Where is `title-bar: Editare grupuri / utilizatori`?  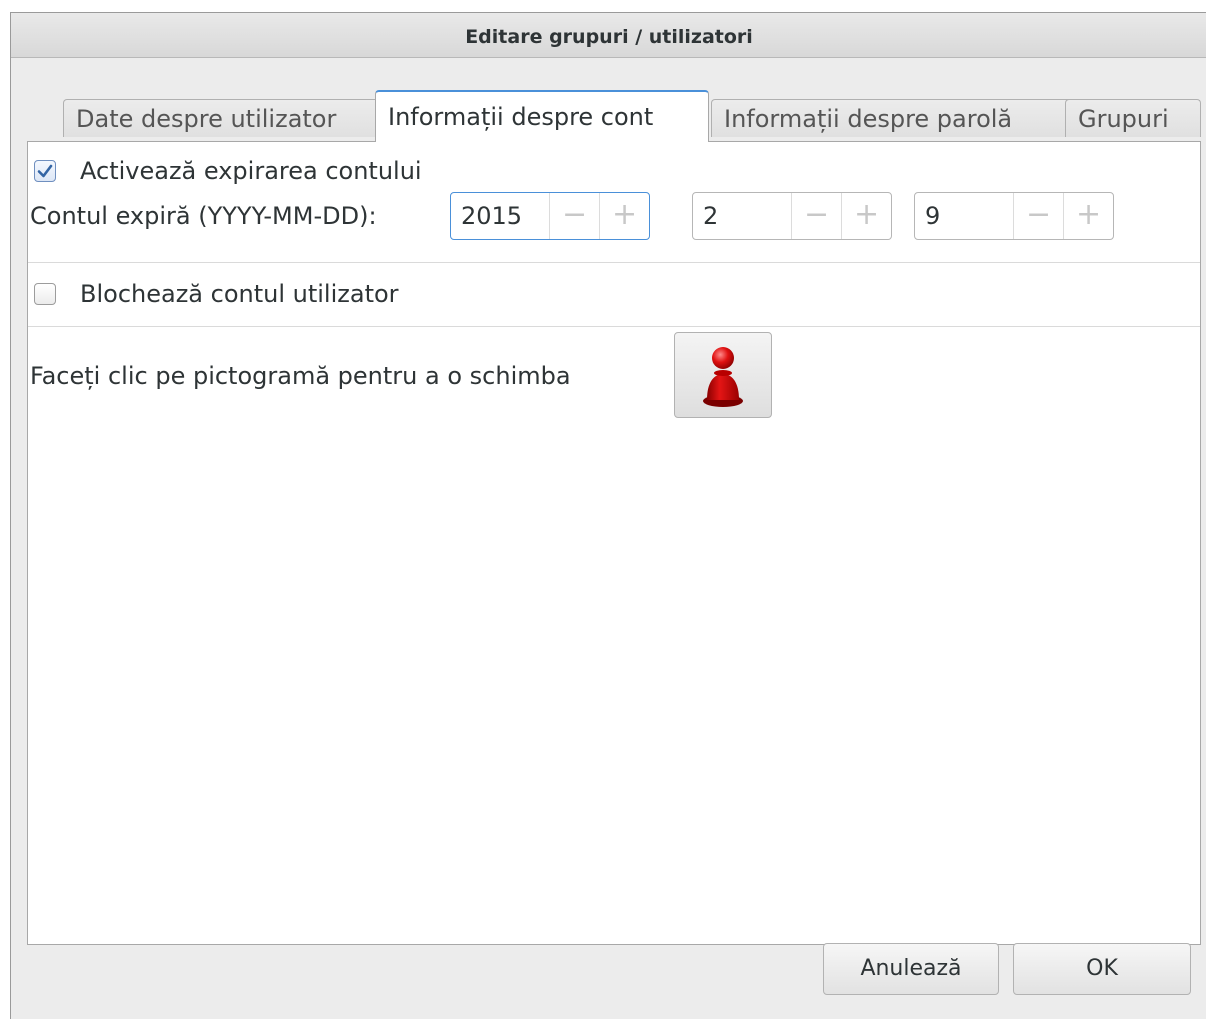
title-bar: Editare grupuri / utilizatori is located at coordinates (608, 35).